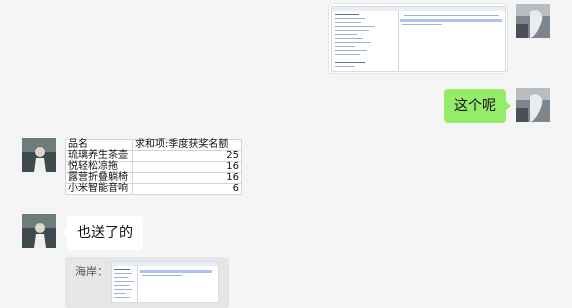  Describe the element at coordinates (99, 167) in the screenshot. I see `cell-name: 悦轻松凉拖` at that location.